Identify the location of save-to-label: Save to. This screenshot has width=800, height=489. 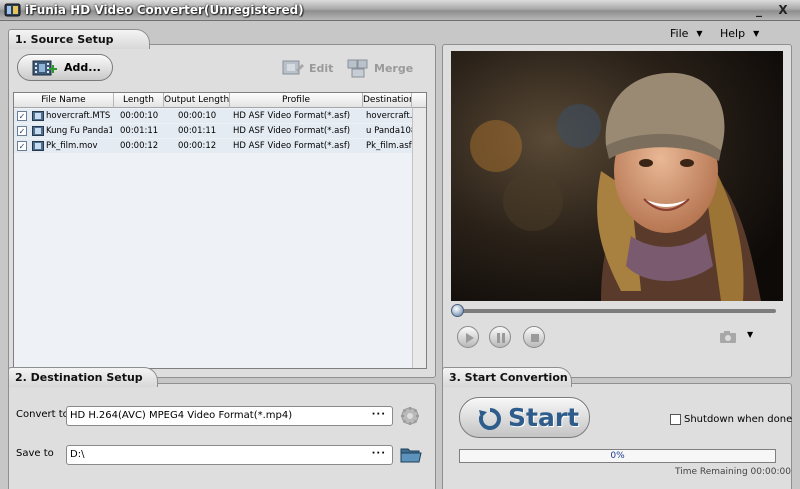
(35, 453).